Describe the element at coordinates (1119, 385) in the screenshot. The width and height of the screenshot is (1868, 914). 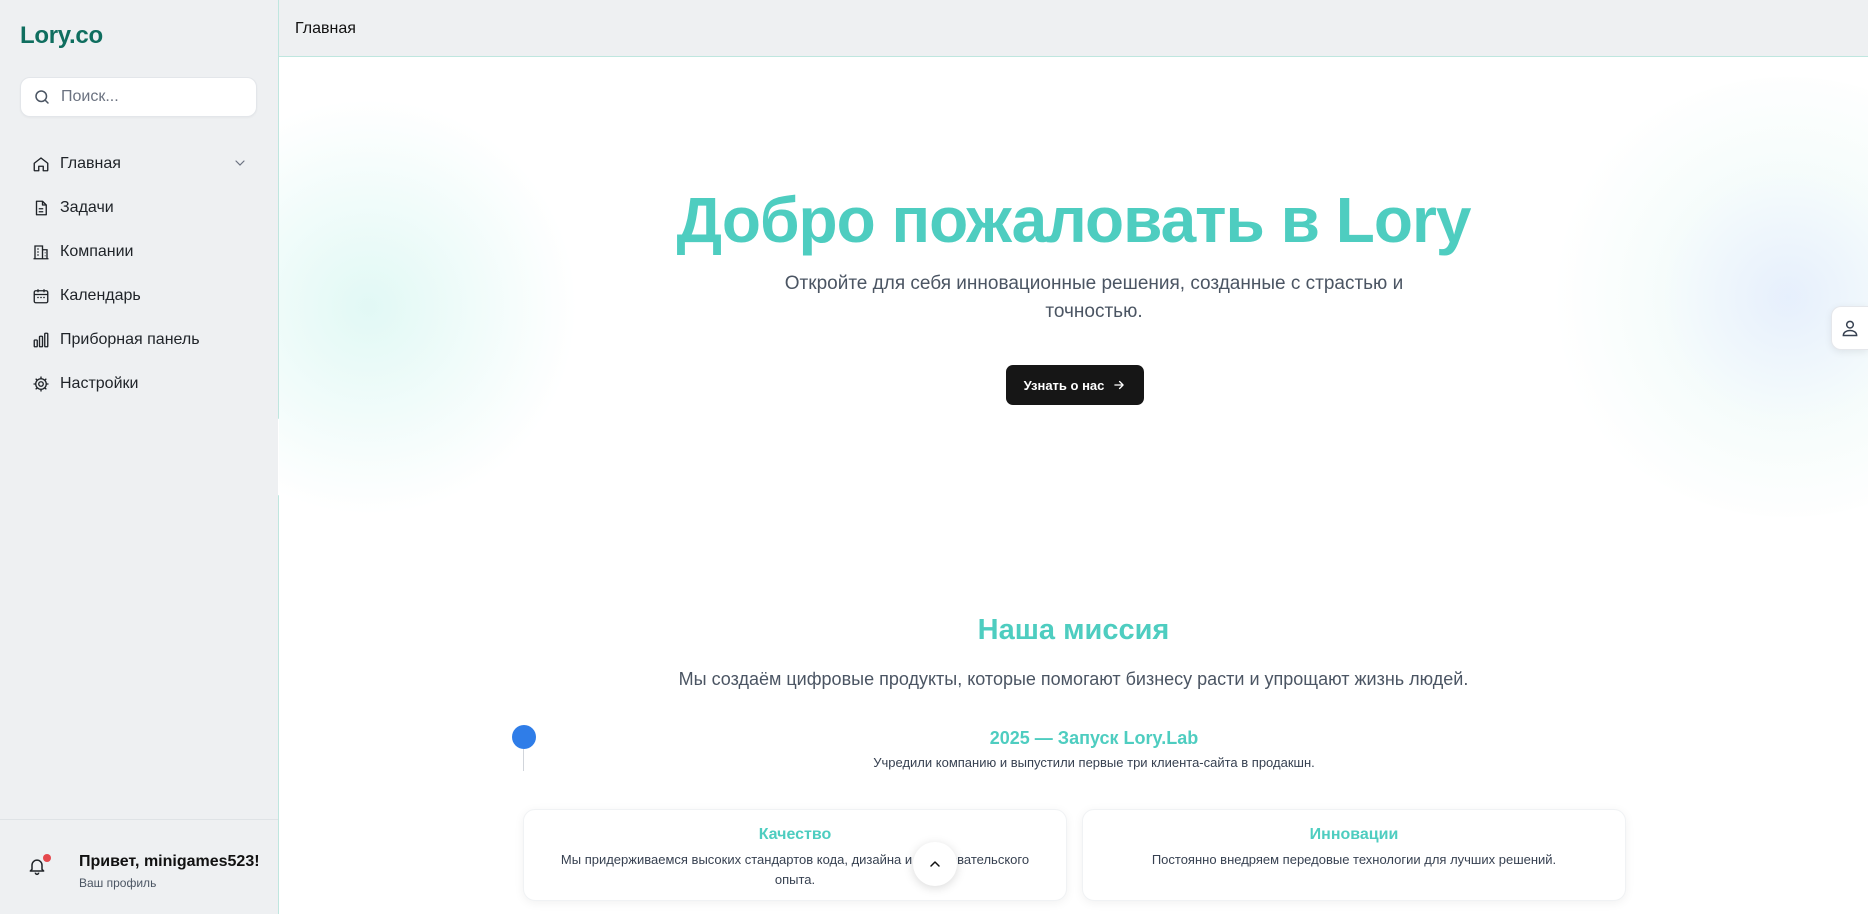
I see `arrow-right-icon` at that location.